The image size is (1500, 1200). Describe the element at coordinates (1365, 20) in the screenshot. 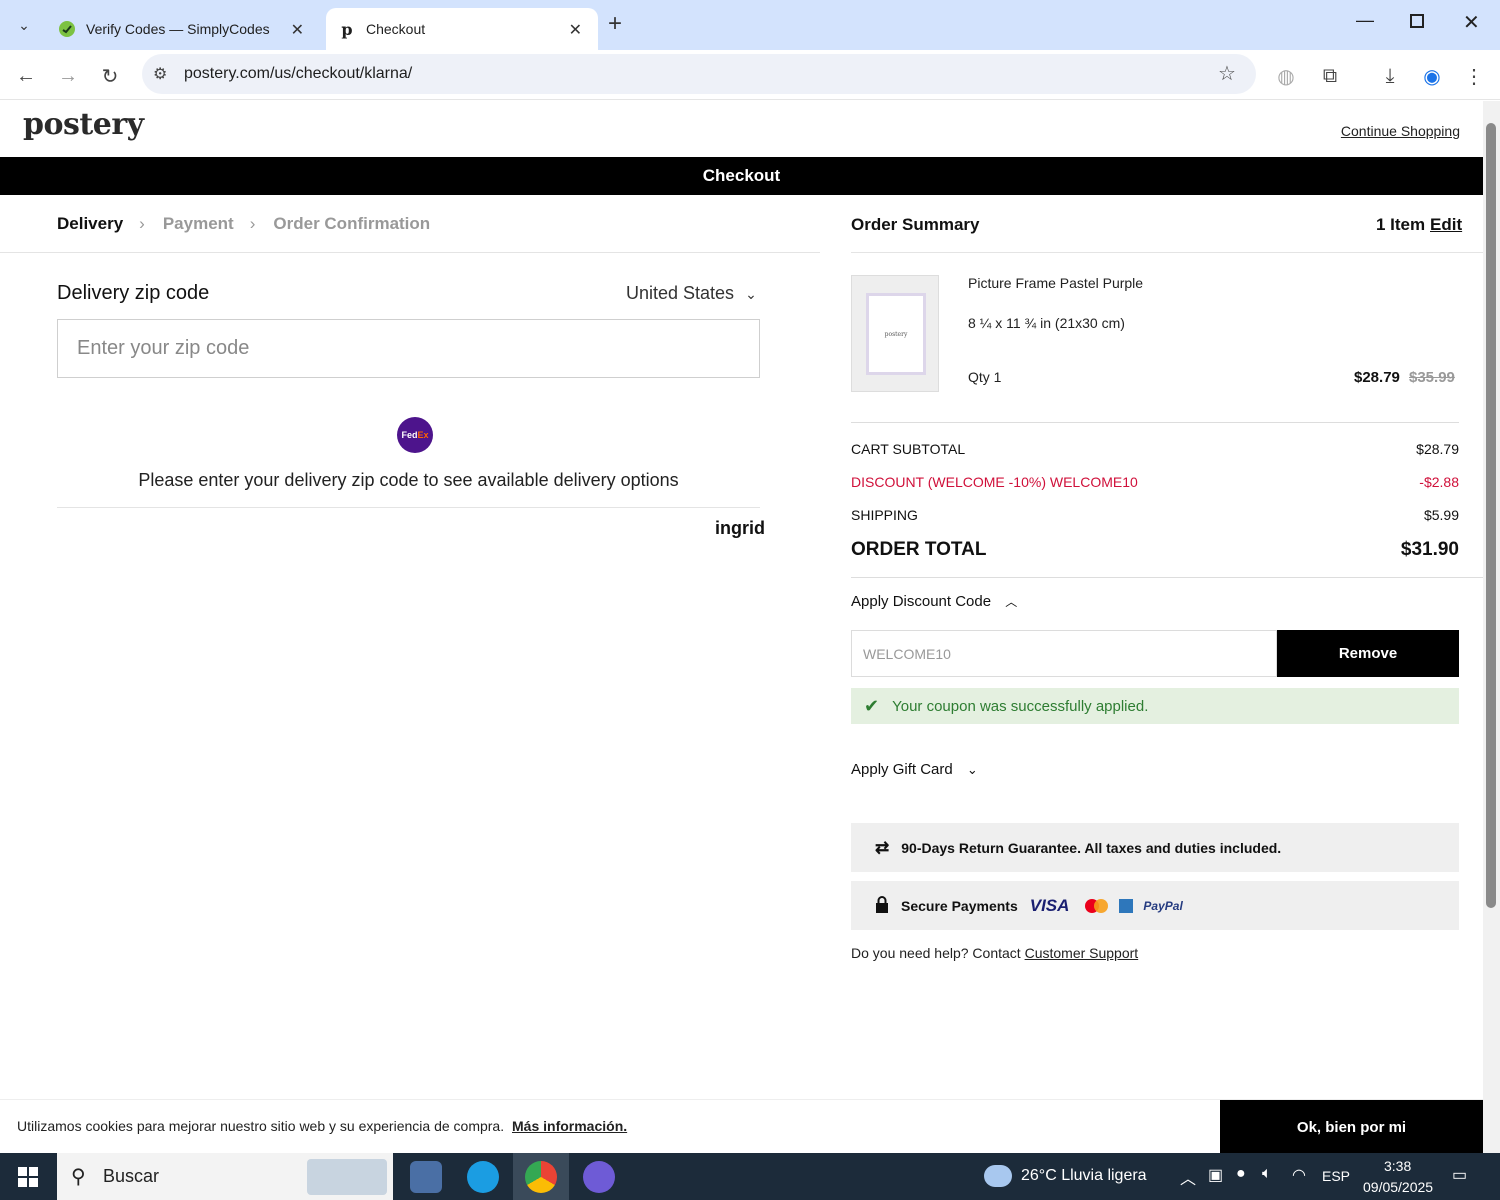

I see `minimize-icon: —` at that location.